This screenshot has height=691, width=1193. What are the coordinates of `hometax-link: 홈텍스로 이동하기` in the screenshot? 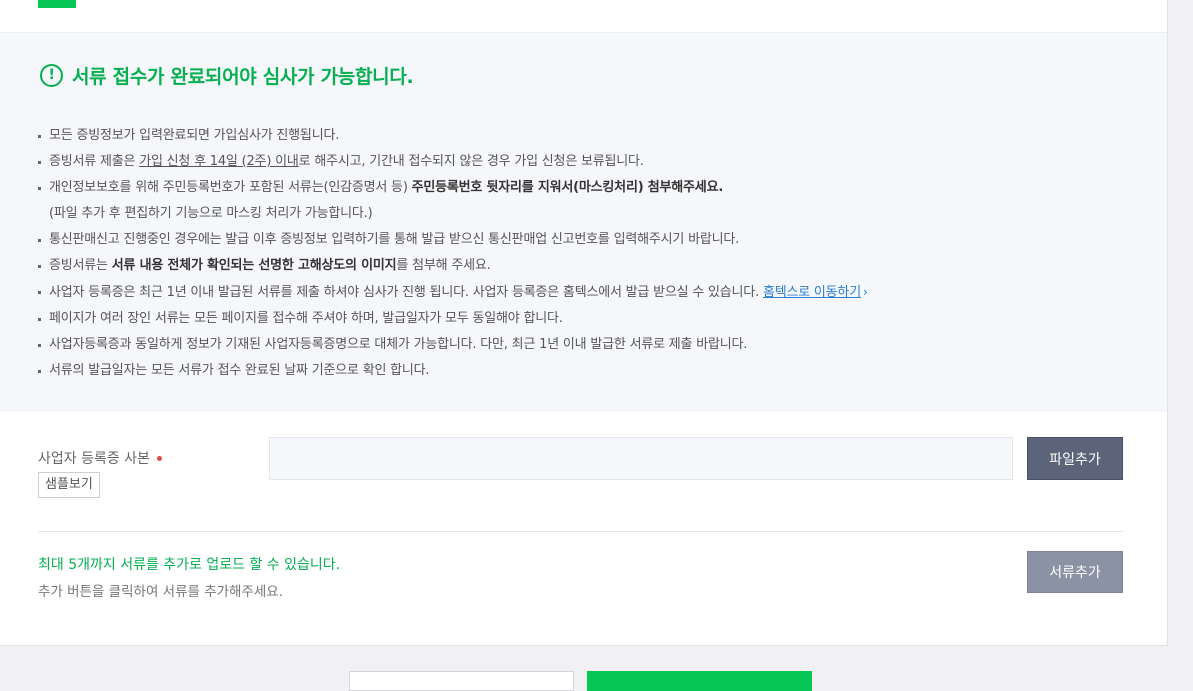 It's located at (812, 292).